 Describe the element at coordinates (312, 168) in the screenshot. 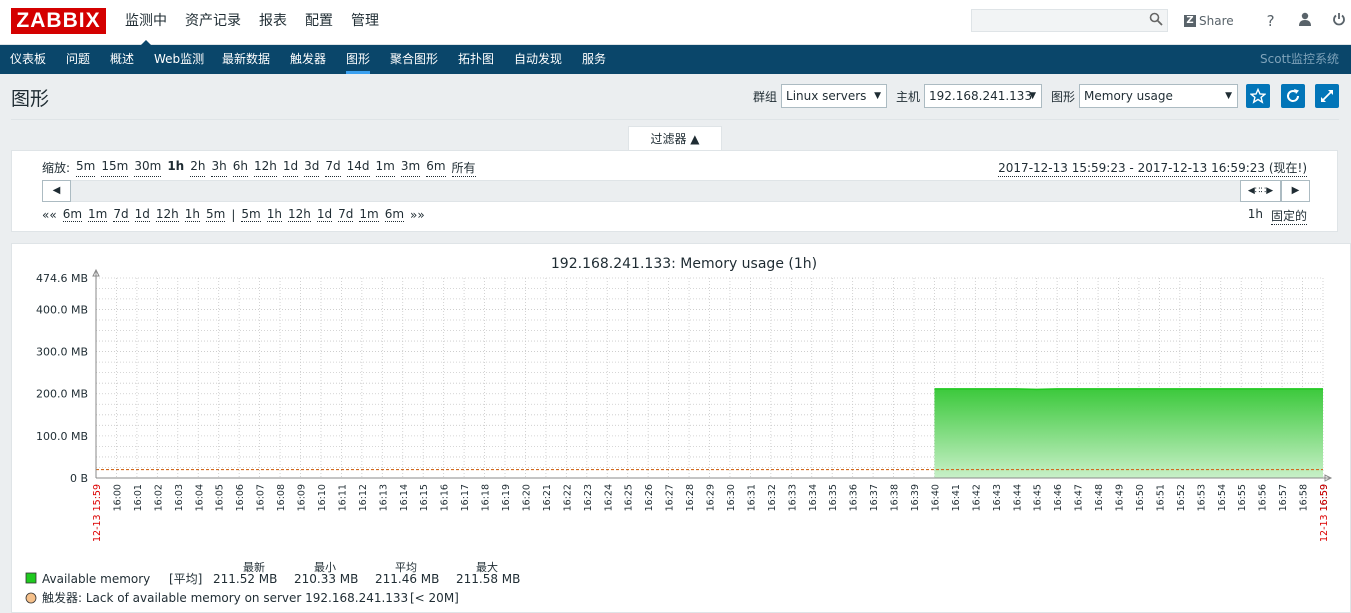

I see `zoom-3d: 3d` at that location.